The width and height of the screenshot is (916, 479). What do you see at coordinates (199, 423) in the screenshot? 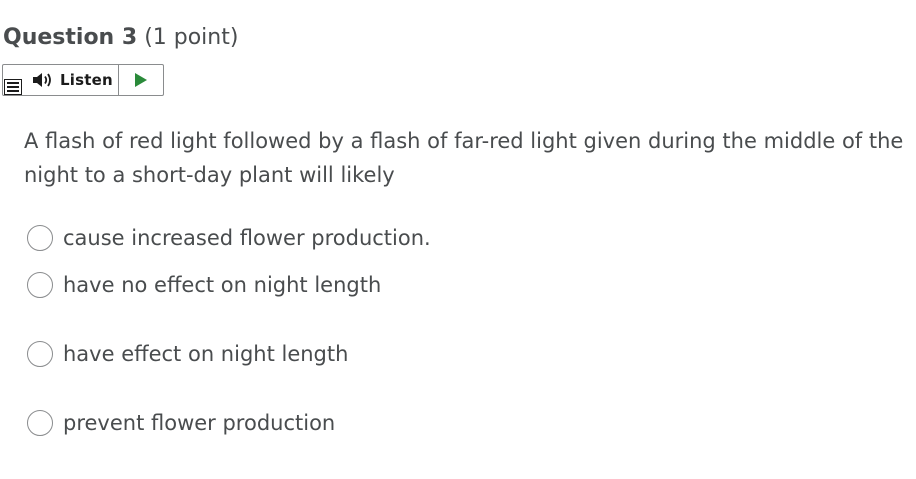
I see `answer-option-label: prevent flower production` at bounding box center [199, 423].